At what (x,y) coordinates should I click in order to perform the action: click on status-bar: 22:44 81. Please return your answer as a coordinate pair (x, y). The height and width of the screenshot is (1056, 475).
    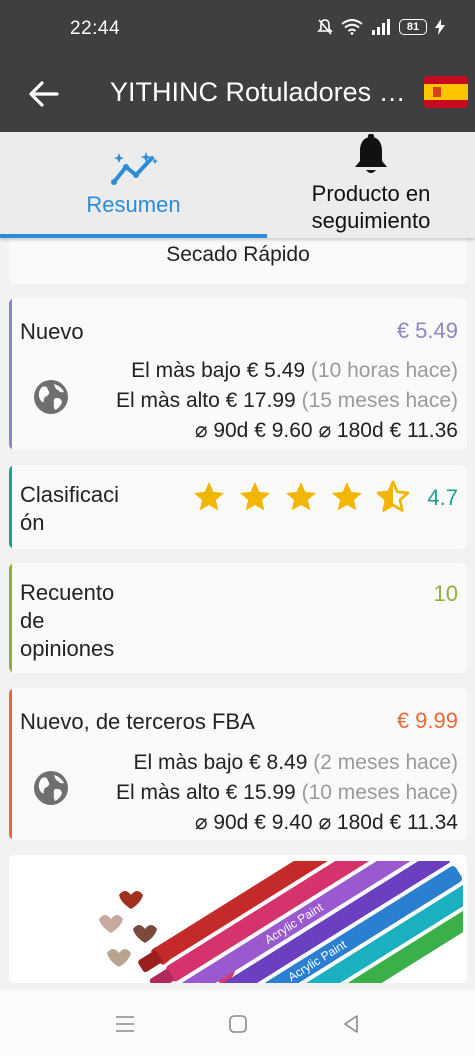
    Looking at the image, I should click on (237, 29).